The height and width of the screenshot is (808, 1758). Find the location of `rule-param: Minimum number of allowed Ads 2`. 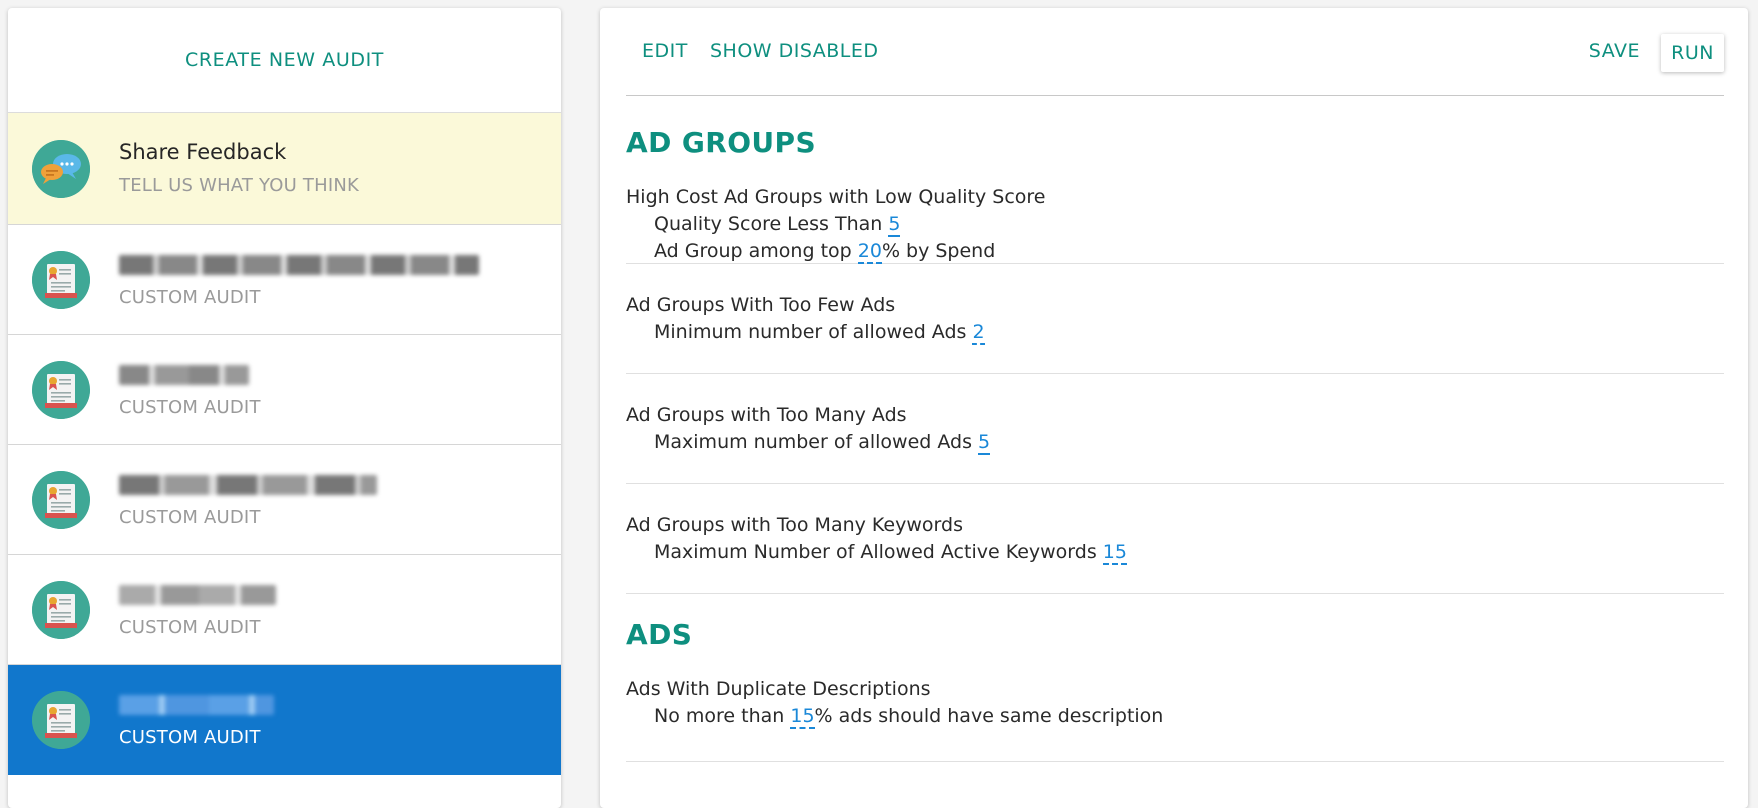

rule-param: Minimum number of allowed Ads 2 is located at coordinates (1175, 332).